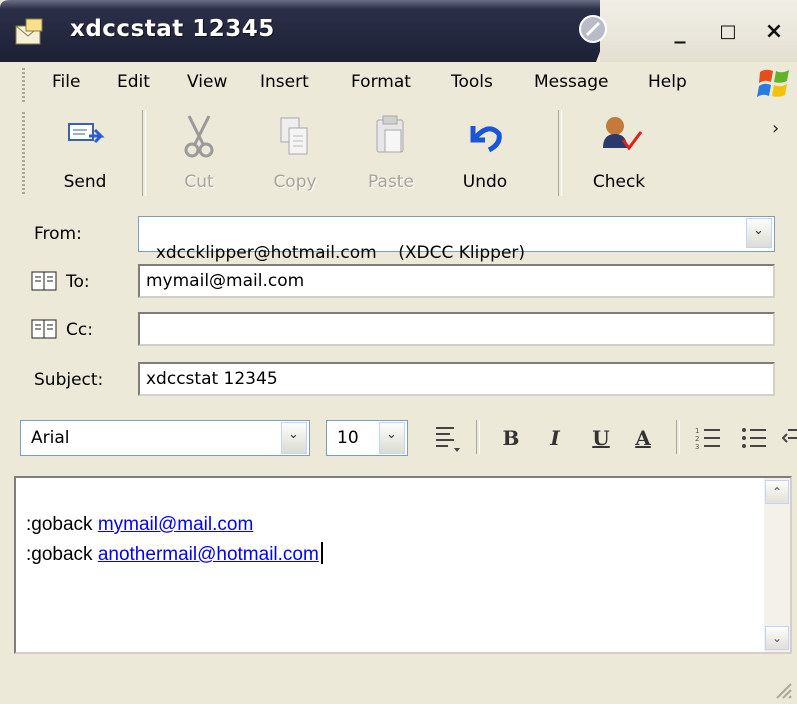 The height and width of the screenshot is (704, 797). Describe the element at coordinates (511, 438) in the screenshot. I see `bold-button: B` at that location.